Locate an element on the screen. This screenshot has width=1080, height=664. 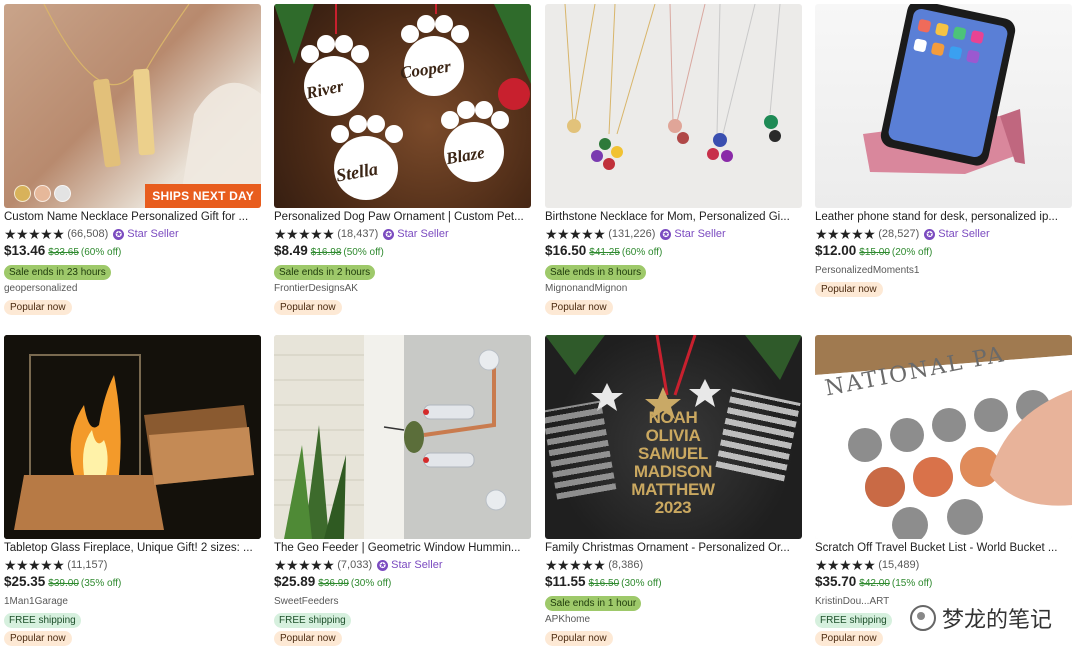
sale-price: $12.00 is located at coordinates (836, 250).